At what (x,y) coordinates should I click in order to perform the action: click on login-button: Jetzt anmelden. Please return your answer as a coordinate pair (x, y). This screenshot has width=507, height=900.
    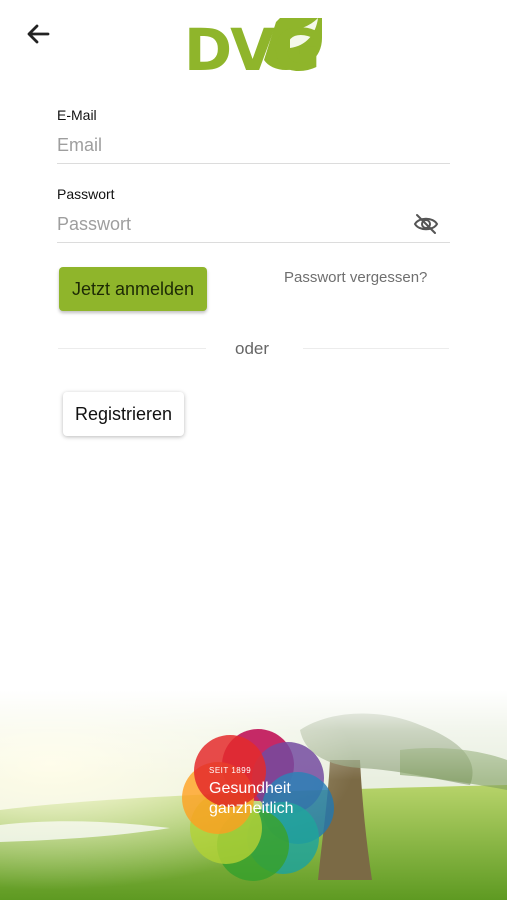
    Looking at the image, I should click on (133, 289).